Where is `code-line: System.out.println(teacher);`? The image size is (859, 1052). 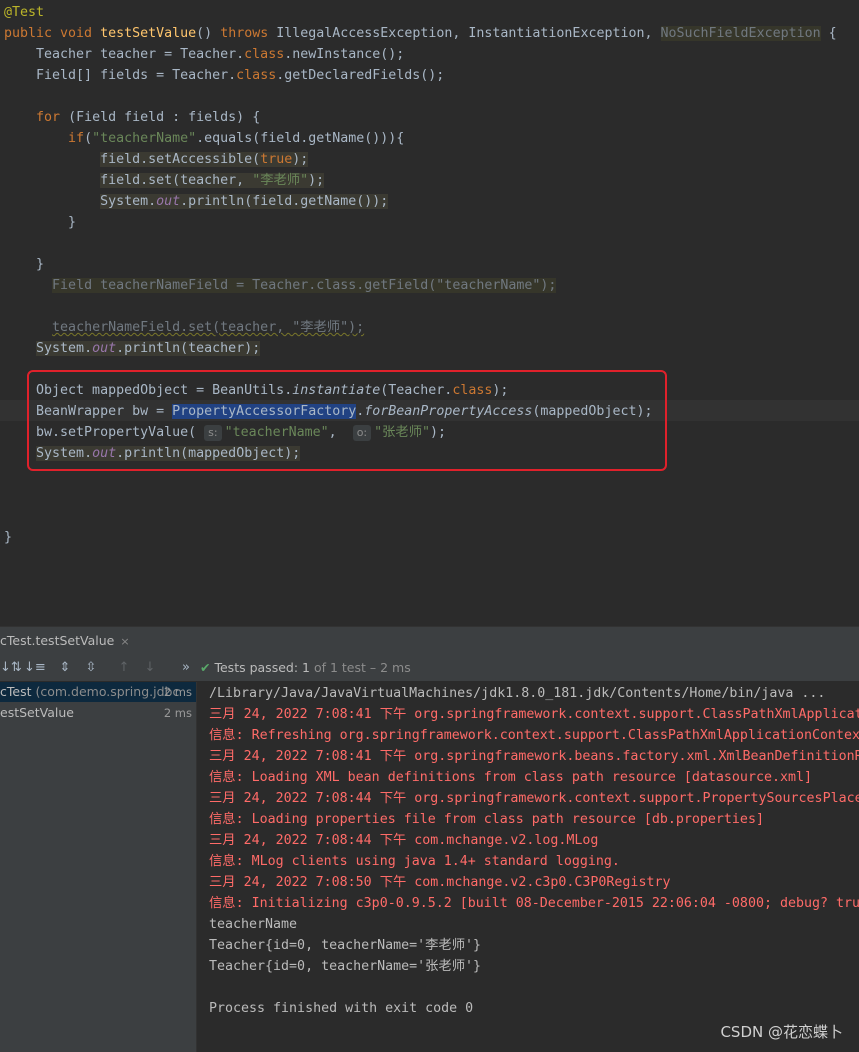
code-line: System.out.println(teacher); is located at coordinates (132, 348).